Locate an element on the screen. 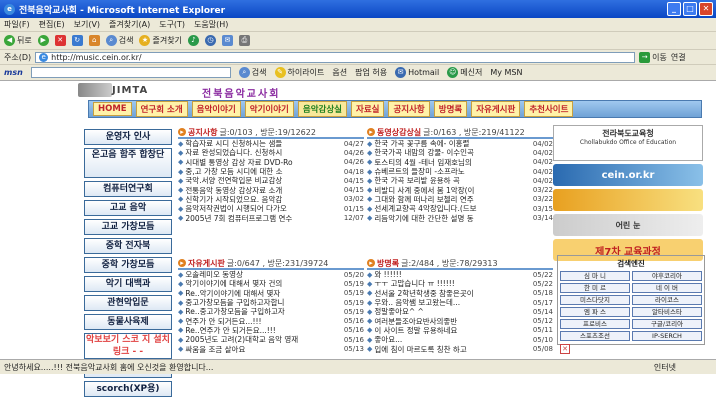 The image size is (716, 400). list-item: ◆ 한국 가곡 보리밭 윤용하 곡 04/02 is located at coordinates (460, 180).